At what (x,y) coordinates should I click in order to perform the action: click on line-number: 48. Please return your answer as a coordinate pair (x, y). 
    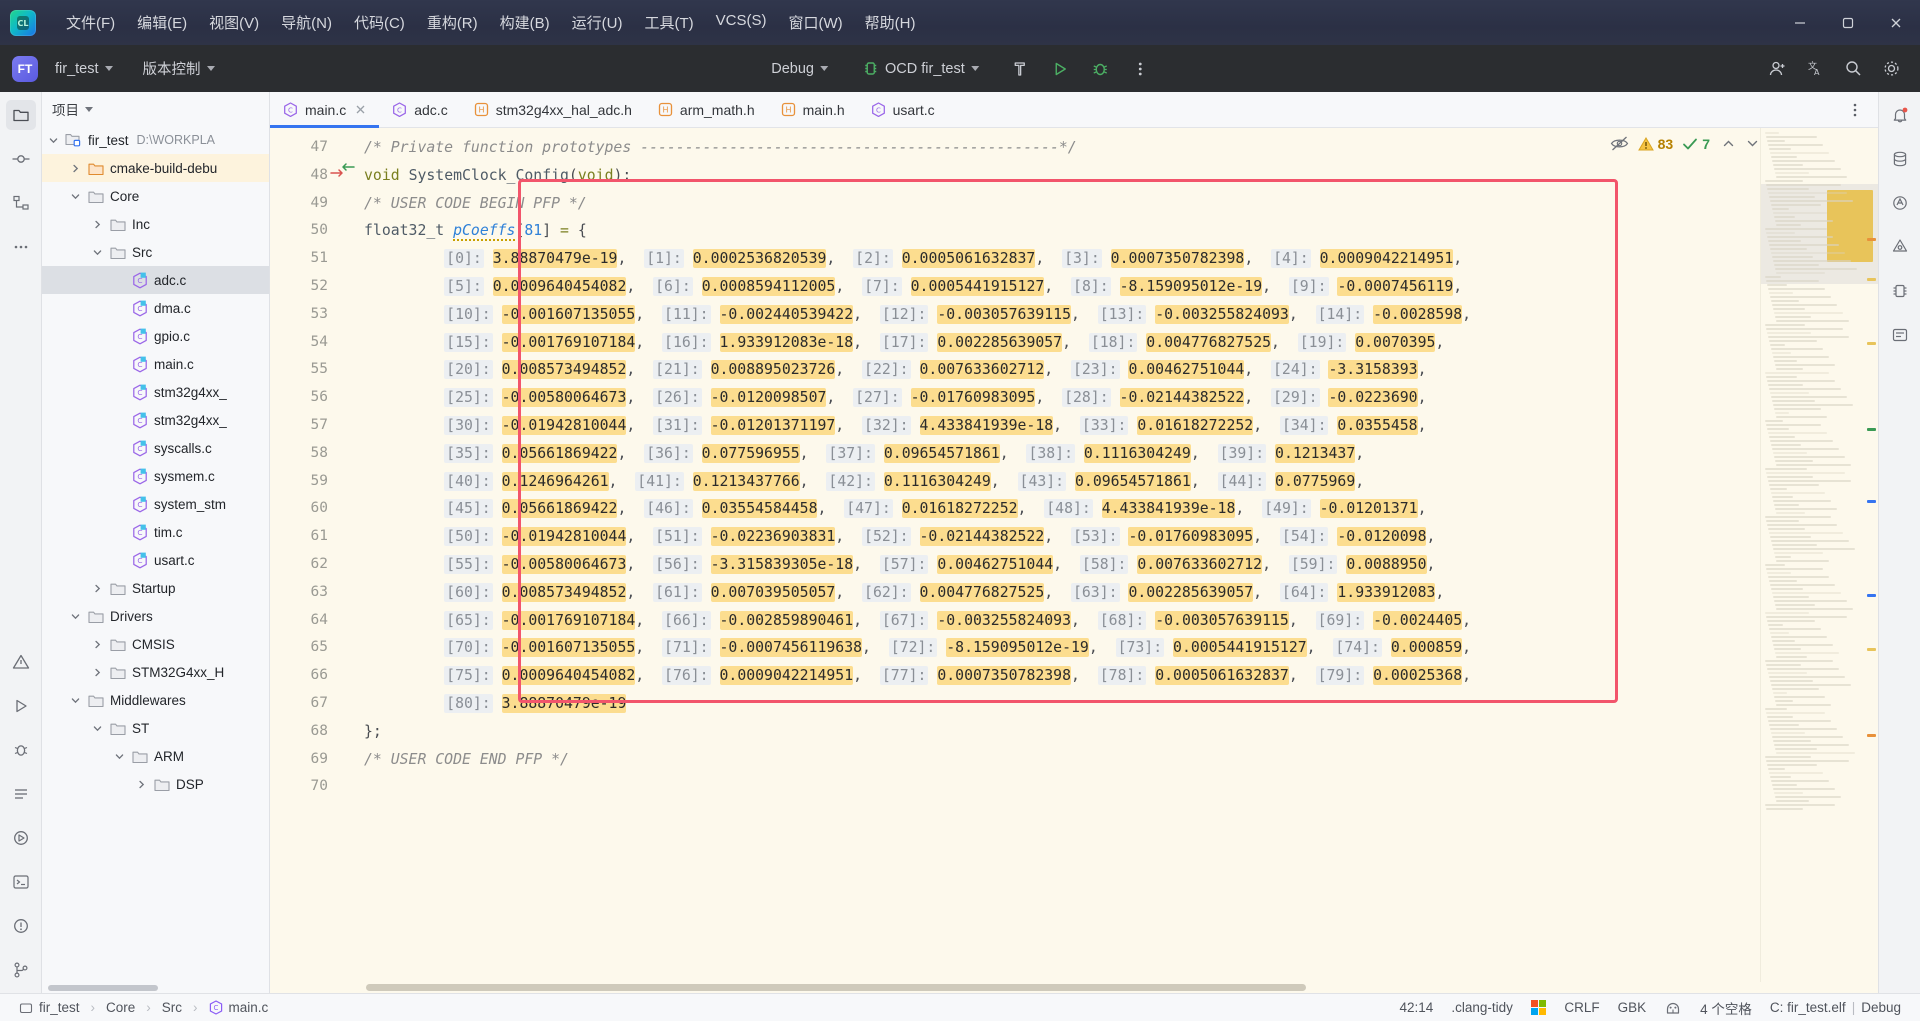
    Looking at the image, I should click on (316, 176).